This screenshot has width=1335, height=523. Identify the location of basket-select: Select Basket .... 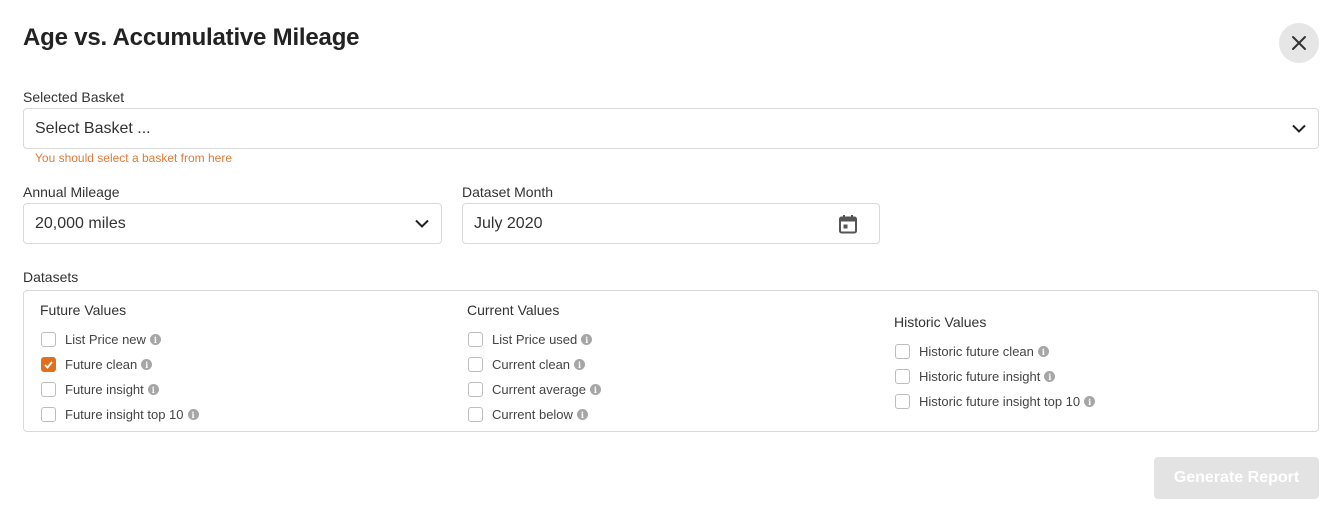
(671, 128).